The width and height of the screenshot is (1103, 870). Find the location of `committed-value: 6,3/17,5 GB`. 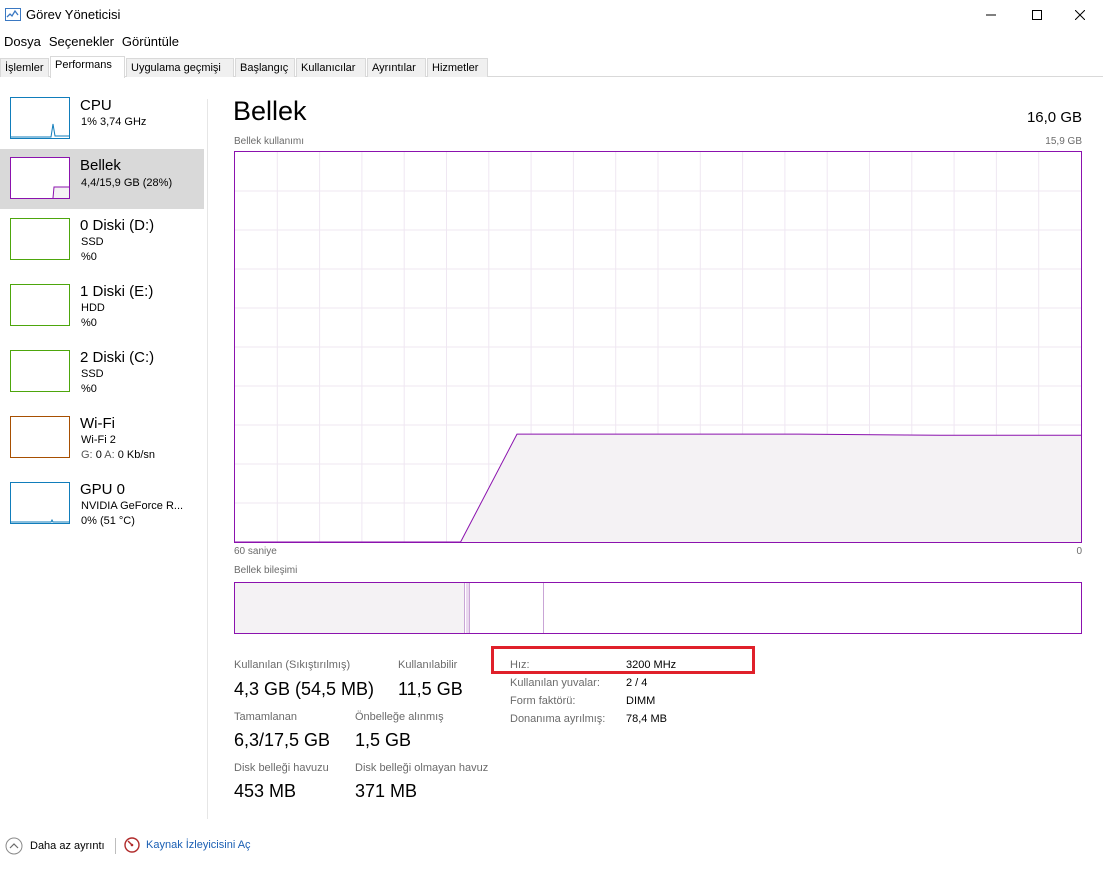

committed-value: 6,3/17,5 GB is located at coordinates (282, 740).